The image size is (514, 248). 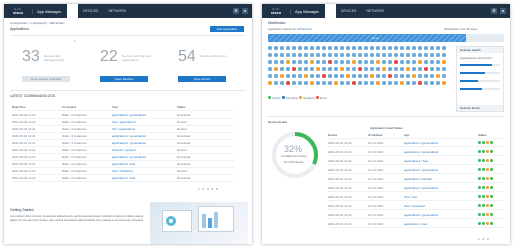 I want to click on open-device-workflow-button: Open Device Workflow, so click(x=46, y=79).